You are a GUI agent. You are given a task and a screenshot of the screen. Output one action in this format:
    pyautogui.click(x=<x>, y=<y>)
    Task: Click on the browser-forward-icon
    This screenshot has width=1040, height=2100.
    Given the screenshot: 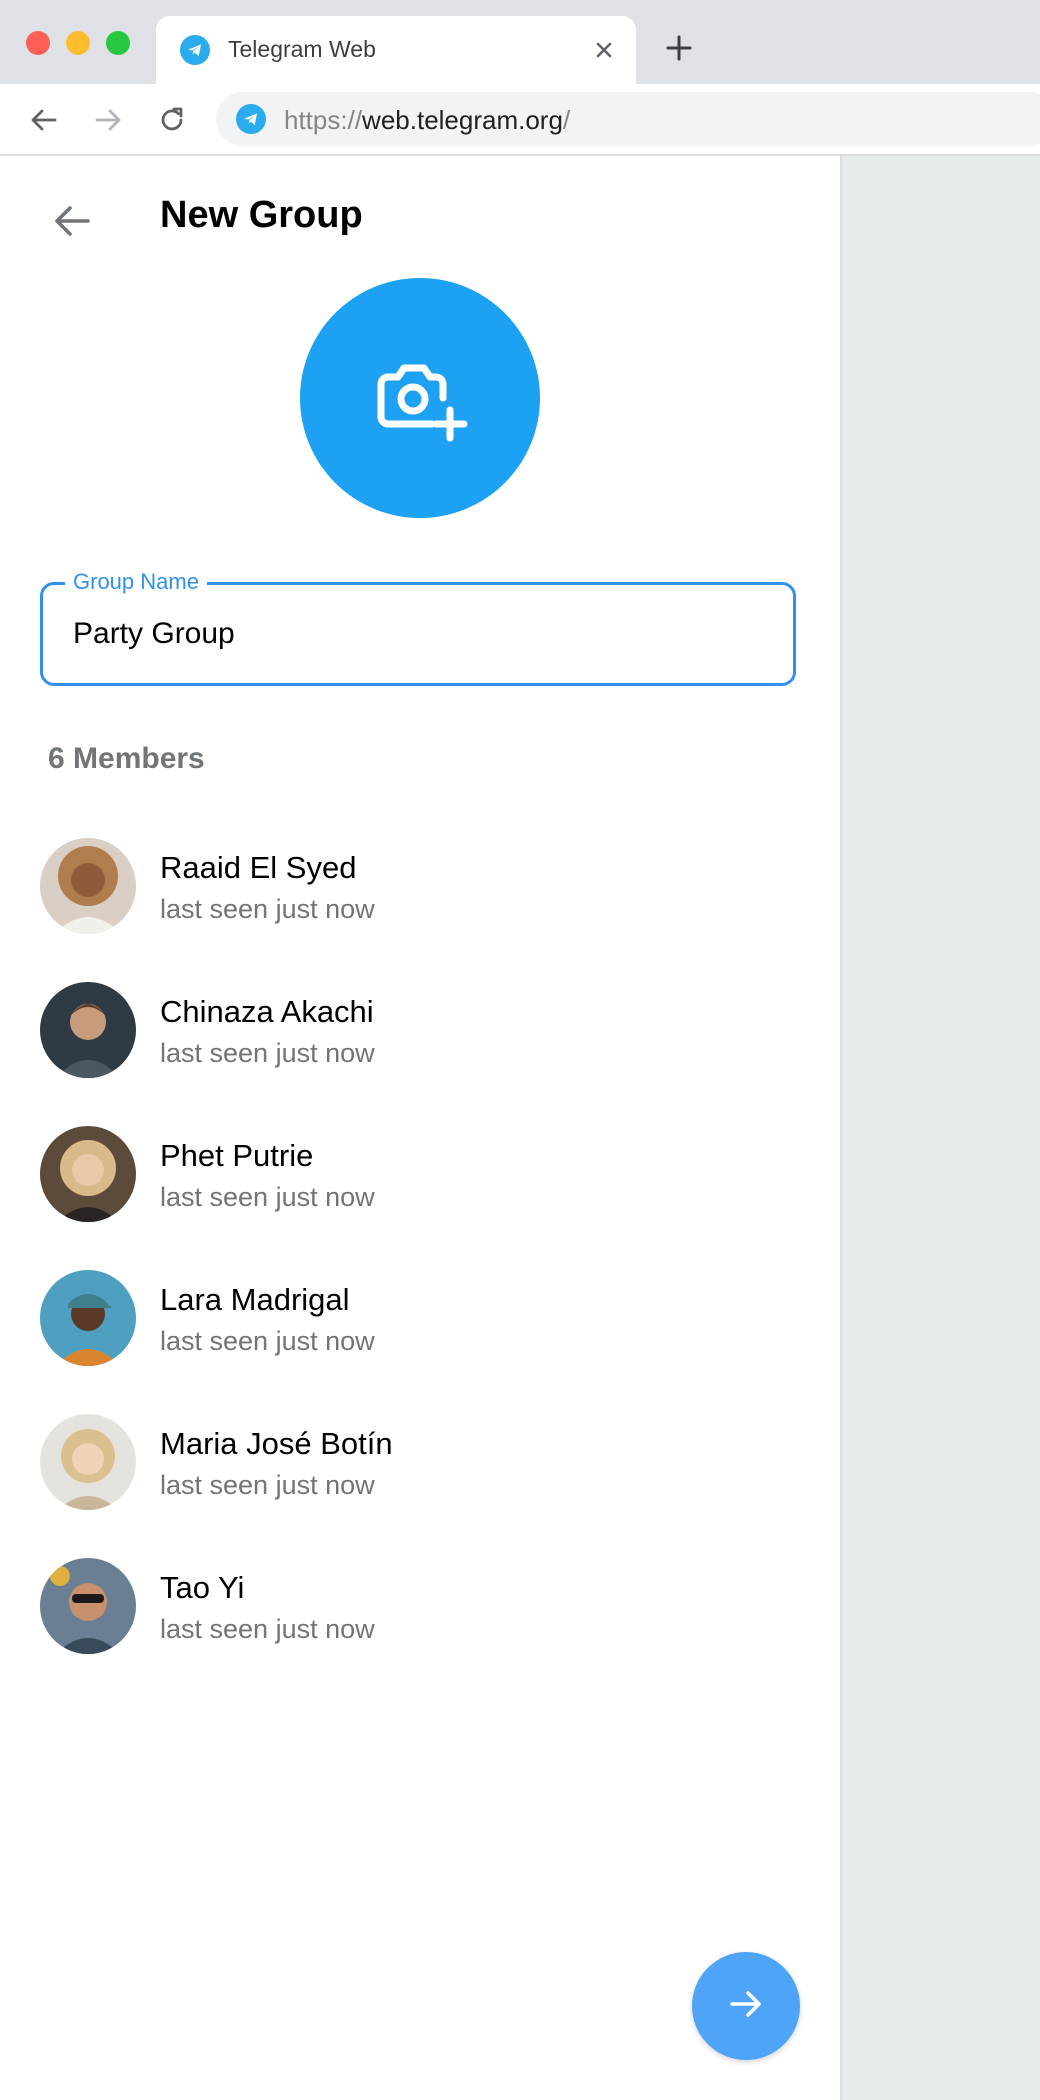 What is the action you would take?
    pyautogui.click(x=108, y=120)
    